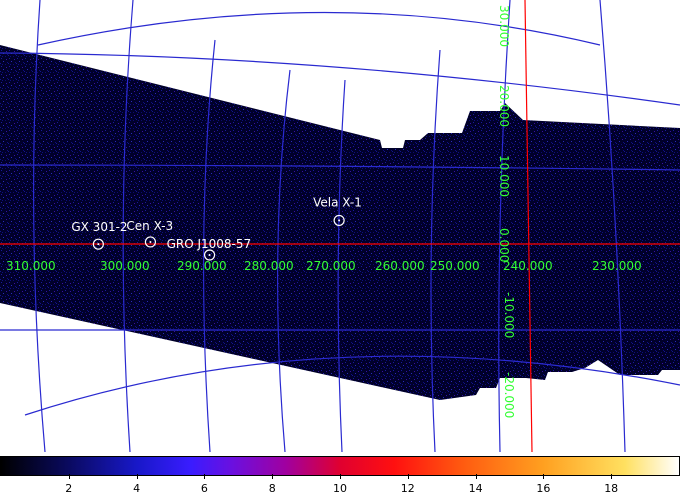 The height and width of the screenshot is (499, 680). Describe the element at coordinates (204, 488) in the screenshot. I see `colorbar-label-2: 6` at that location.